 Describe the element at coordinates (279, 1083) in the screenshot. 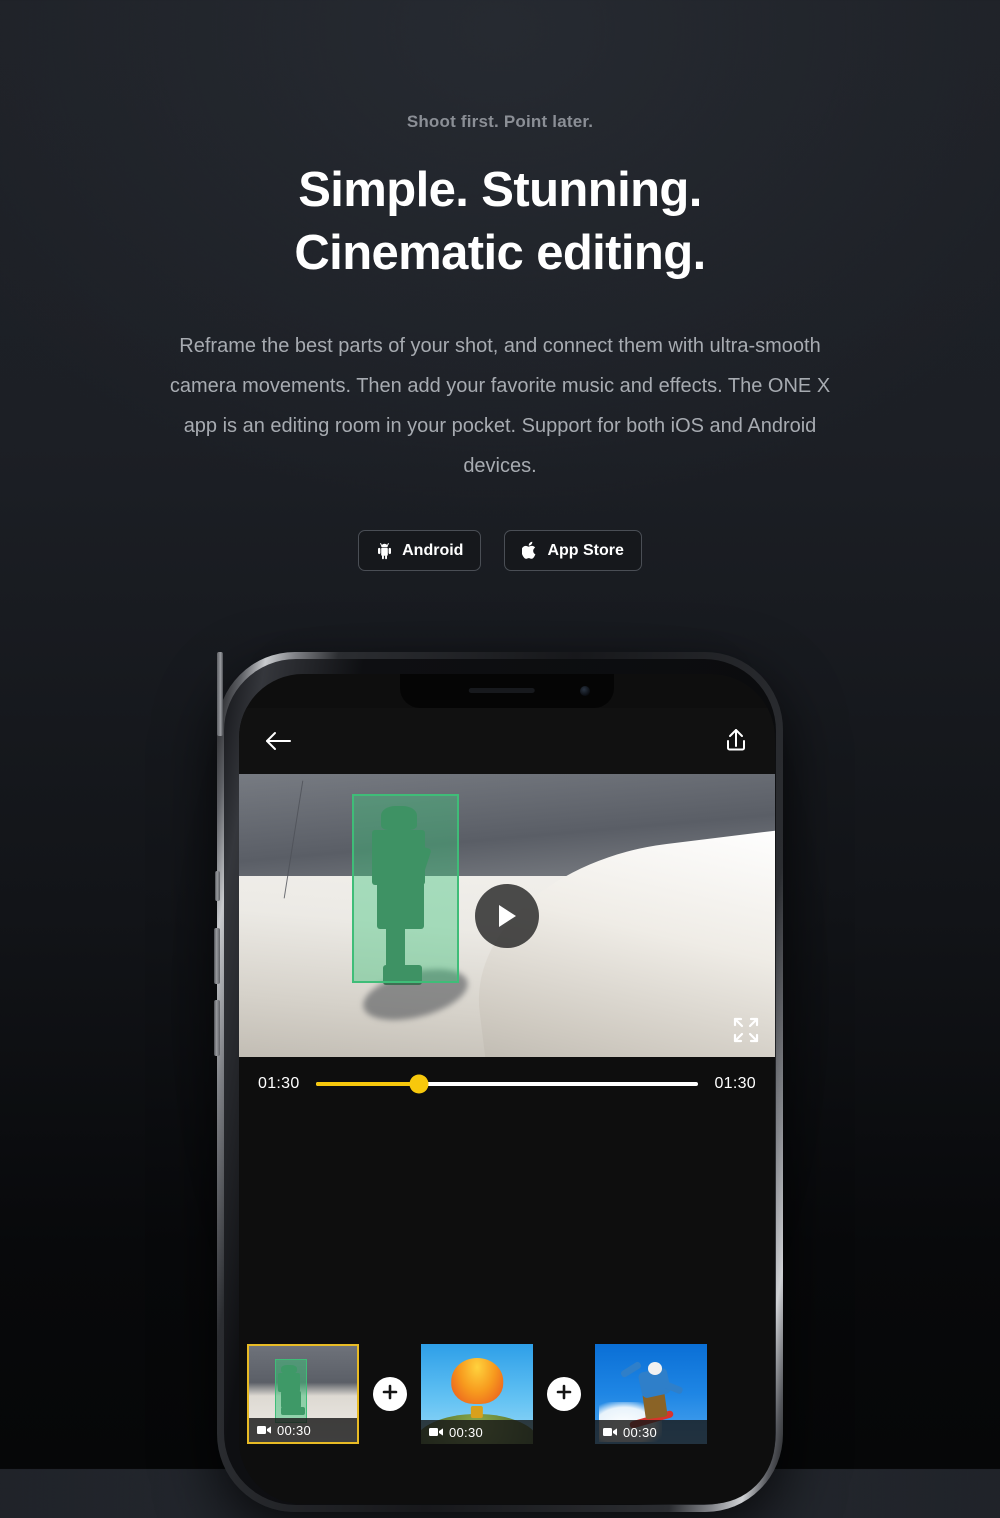

I see `current-time-label: 01:30` at that location.